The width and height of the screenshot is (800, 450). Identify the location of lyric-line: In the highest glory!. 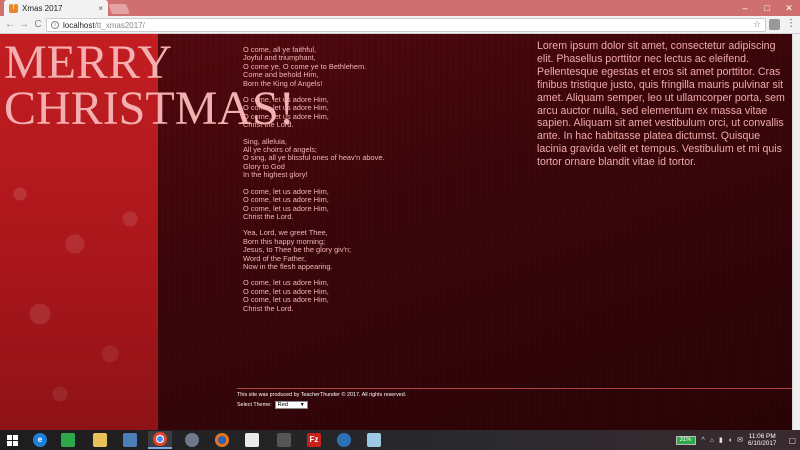
(275, 175).